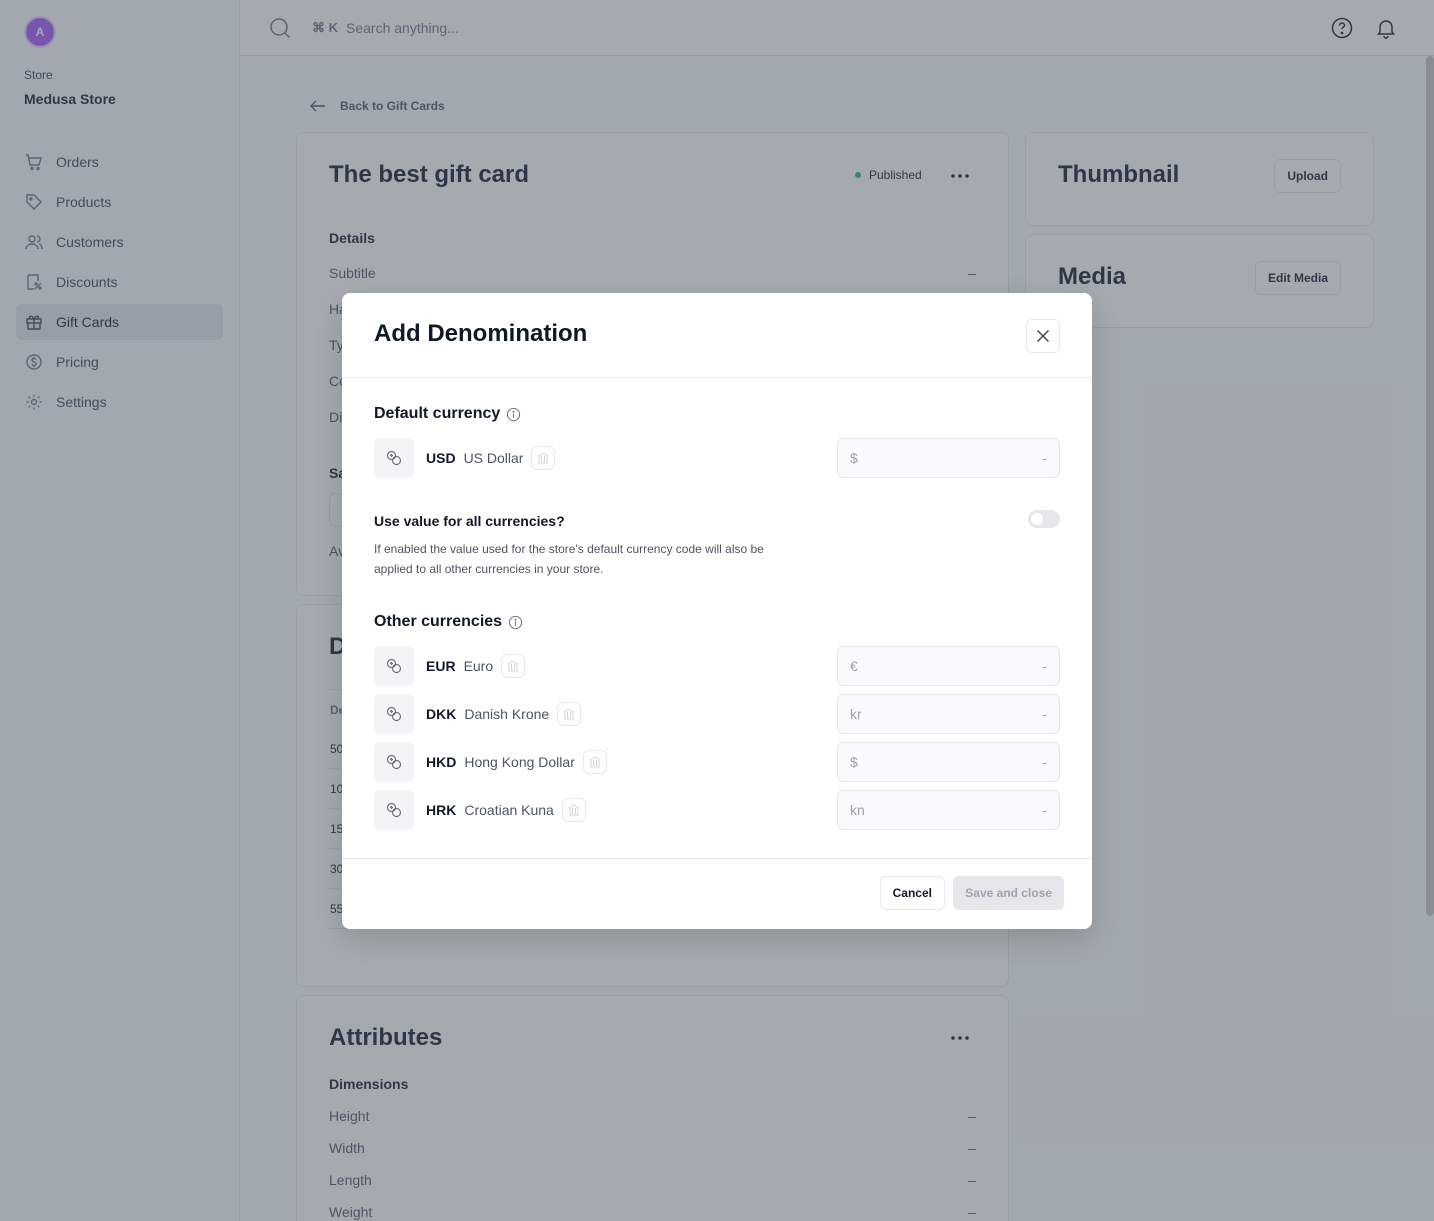 The height and width of the screenshot is (1221, 1434). Describe the element at coordinates (1430, 486) in the screenshot. I see `scrollbar` at that location.